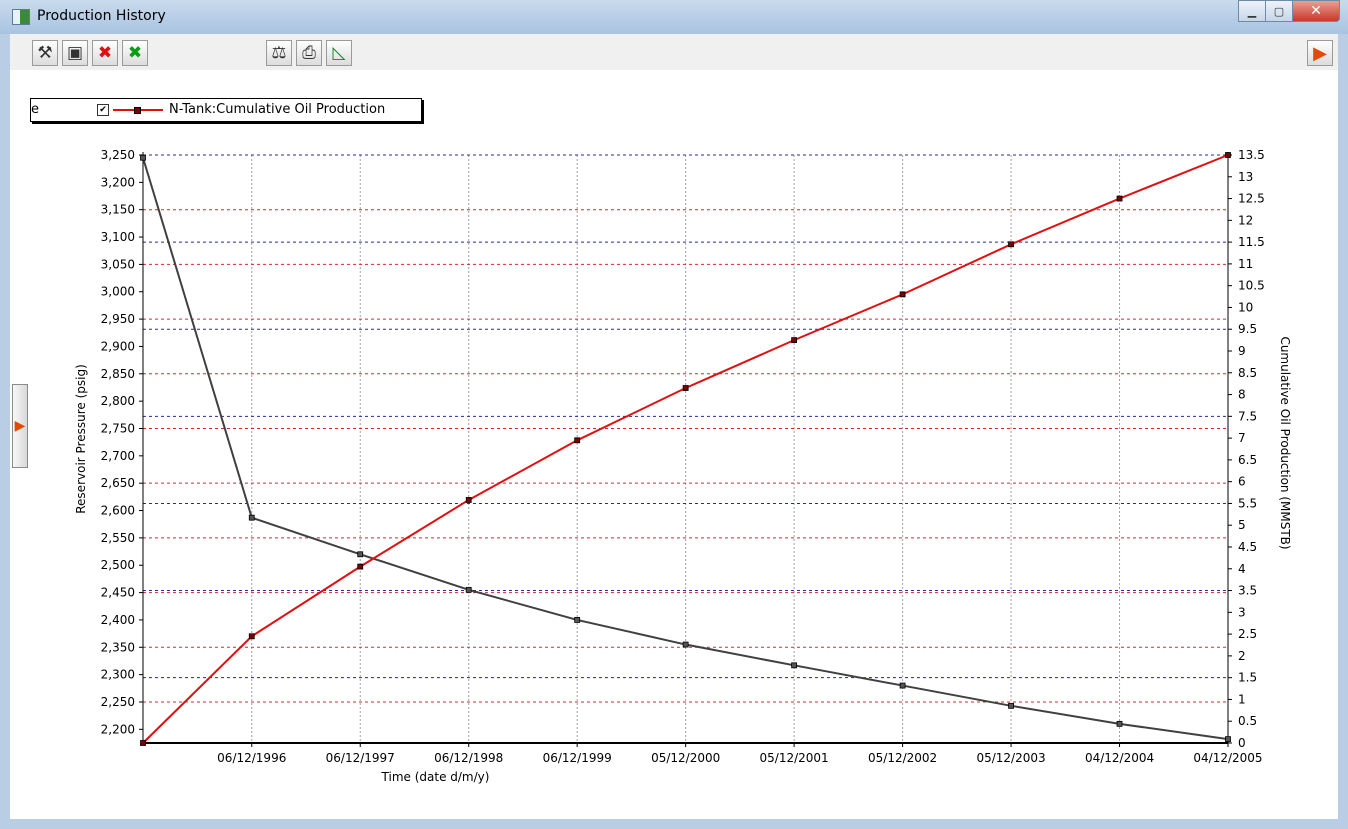  What do you see at coordinates (118, 729) in the screenshot?
I see `y-left-tick-label: 2,200` at bounding box center [118, 729].